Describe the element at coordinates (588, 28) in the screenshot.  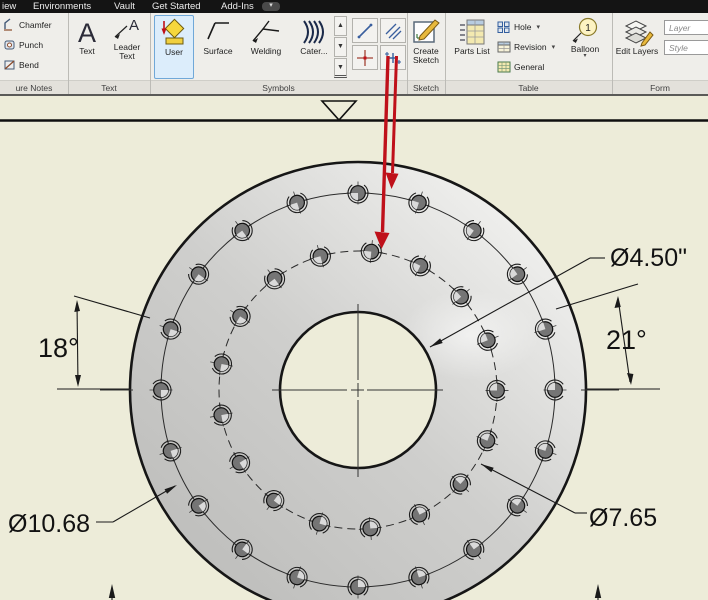
I see `svg-text: 1` at that location.